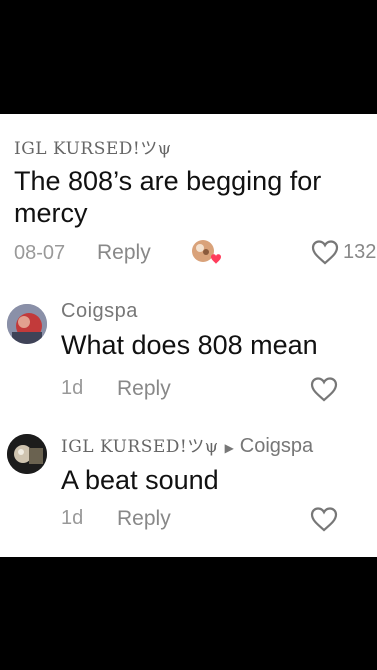 The image size is (377, 670). What do you see at coordinates (229, 448) in the screenshot?
I see `reply-caret-icon: ▶` at bounding box center [229, 448].